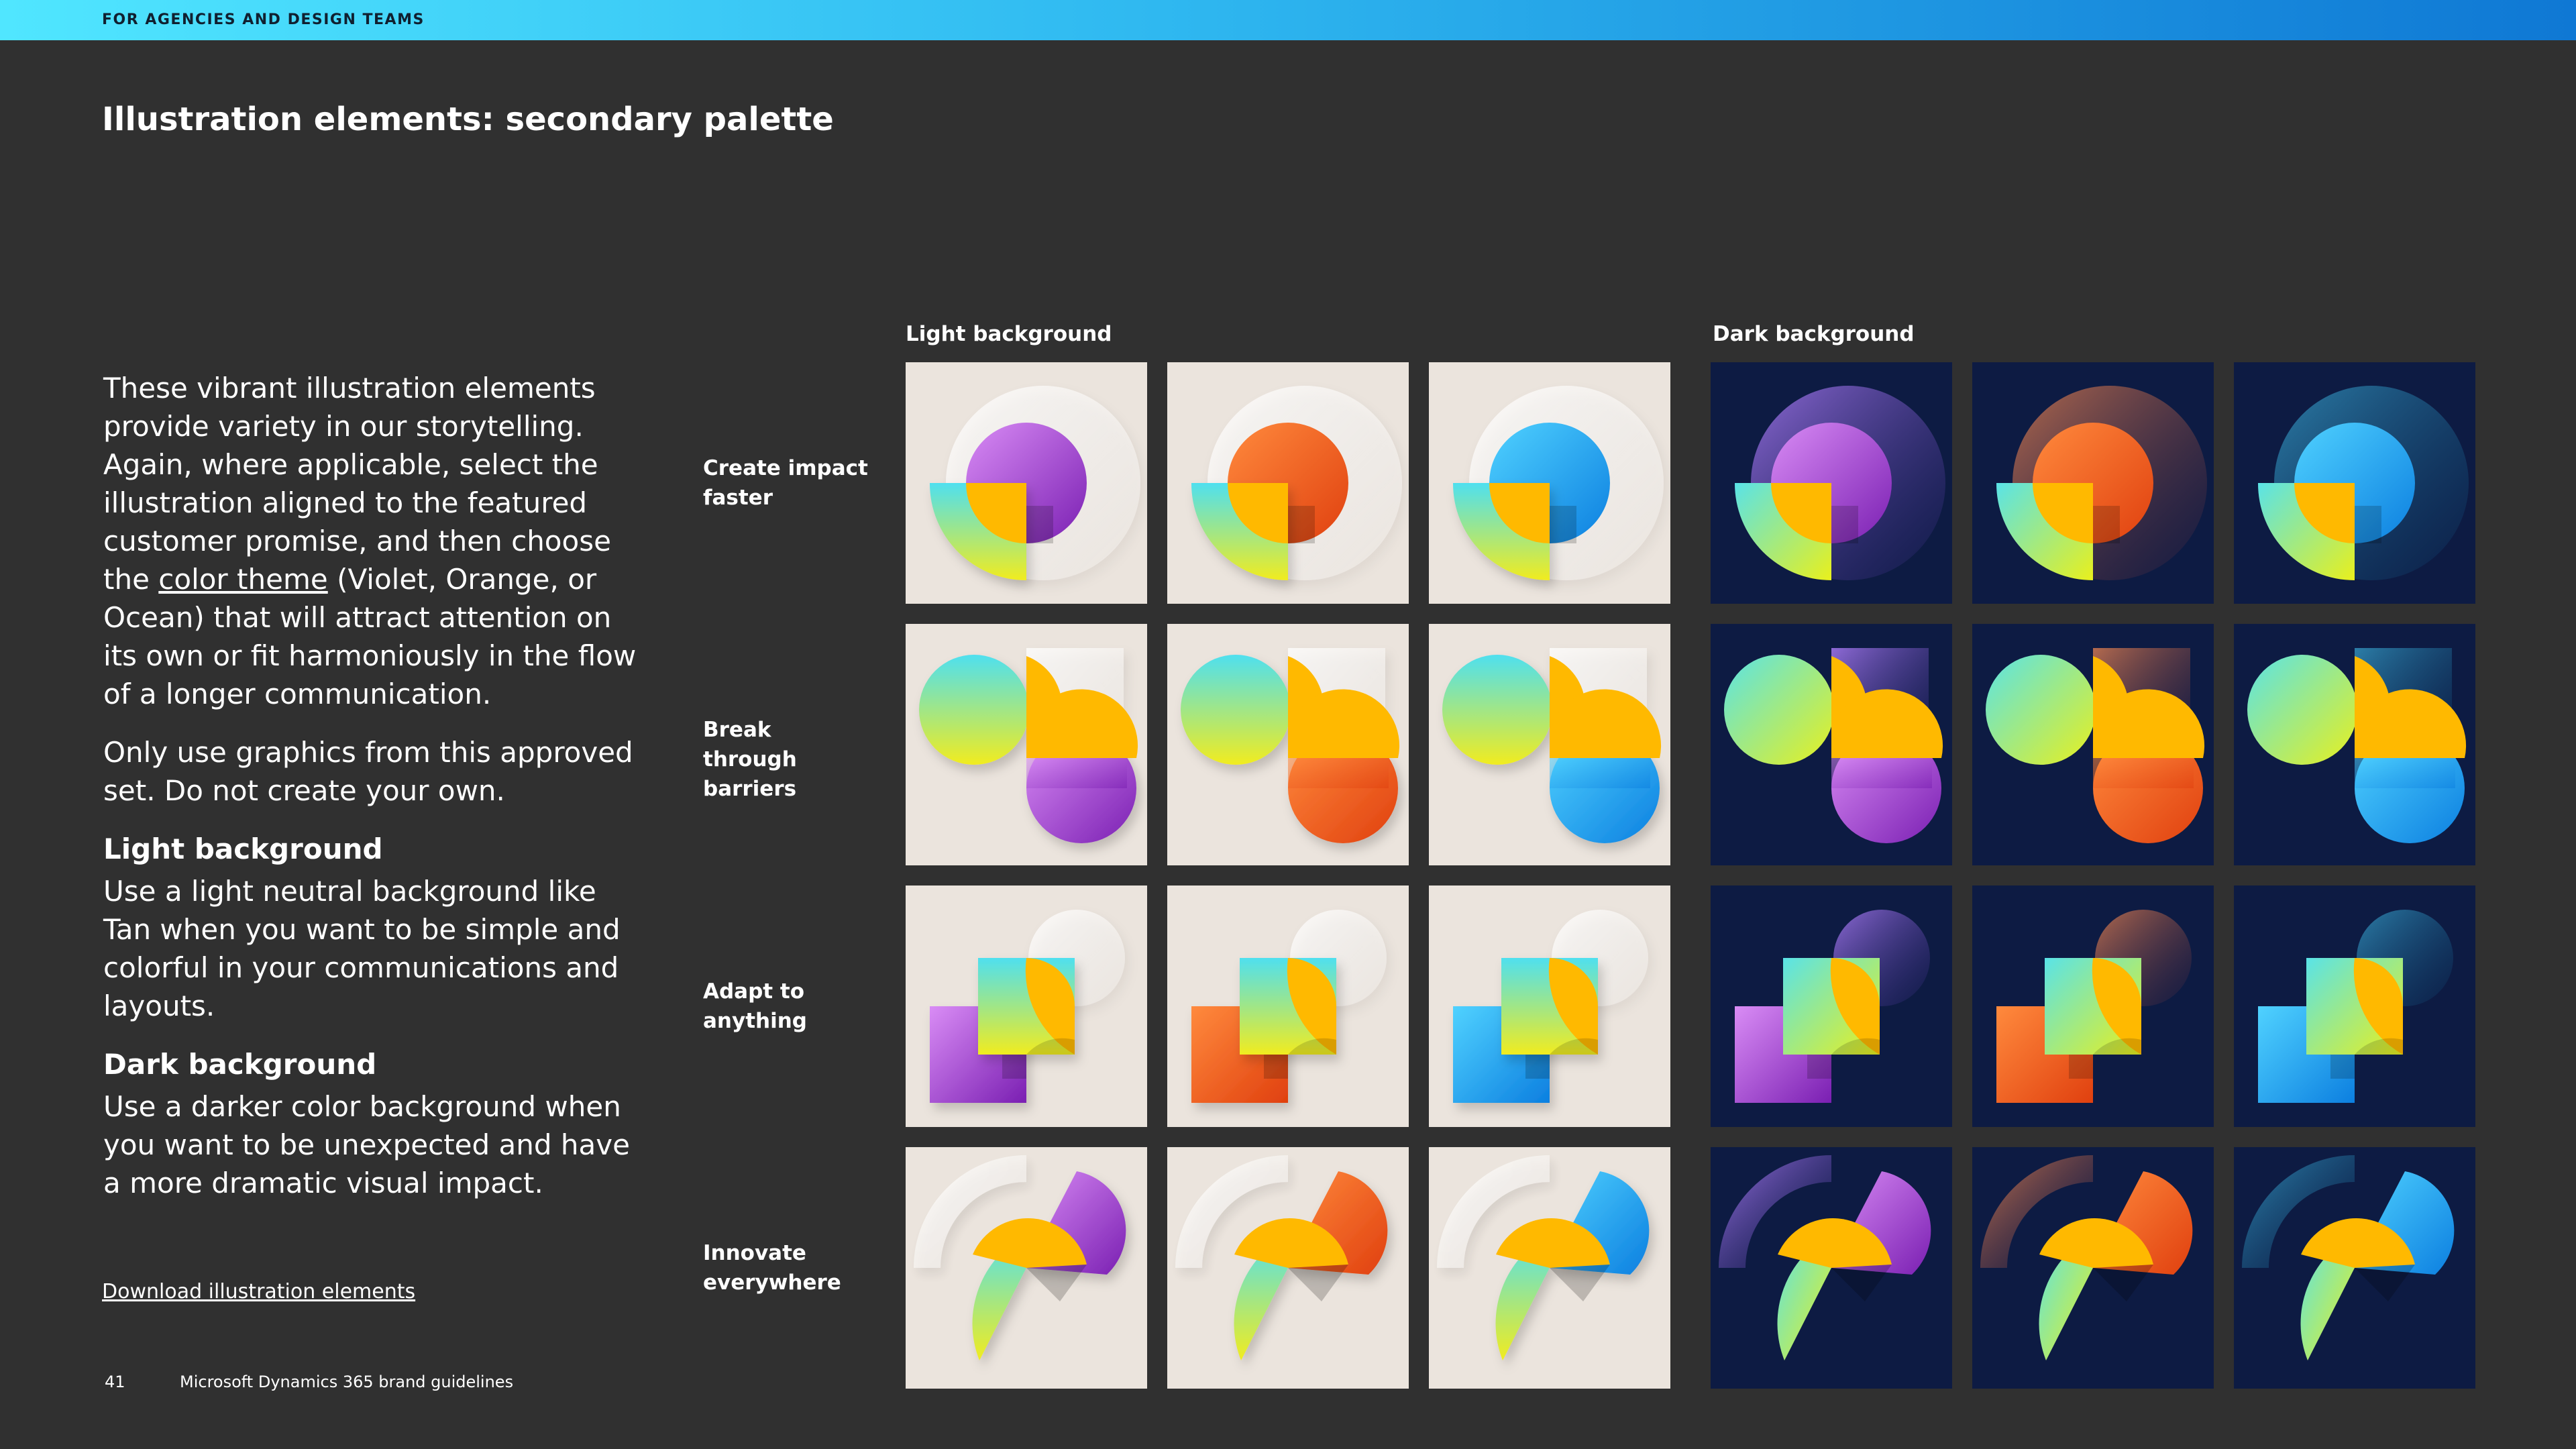 The height and width of the screenshot is (1449, 2576). I want to click on illustration-tile-create-impact-ocean-light, so click(1549, 483).